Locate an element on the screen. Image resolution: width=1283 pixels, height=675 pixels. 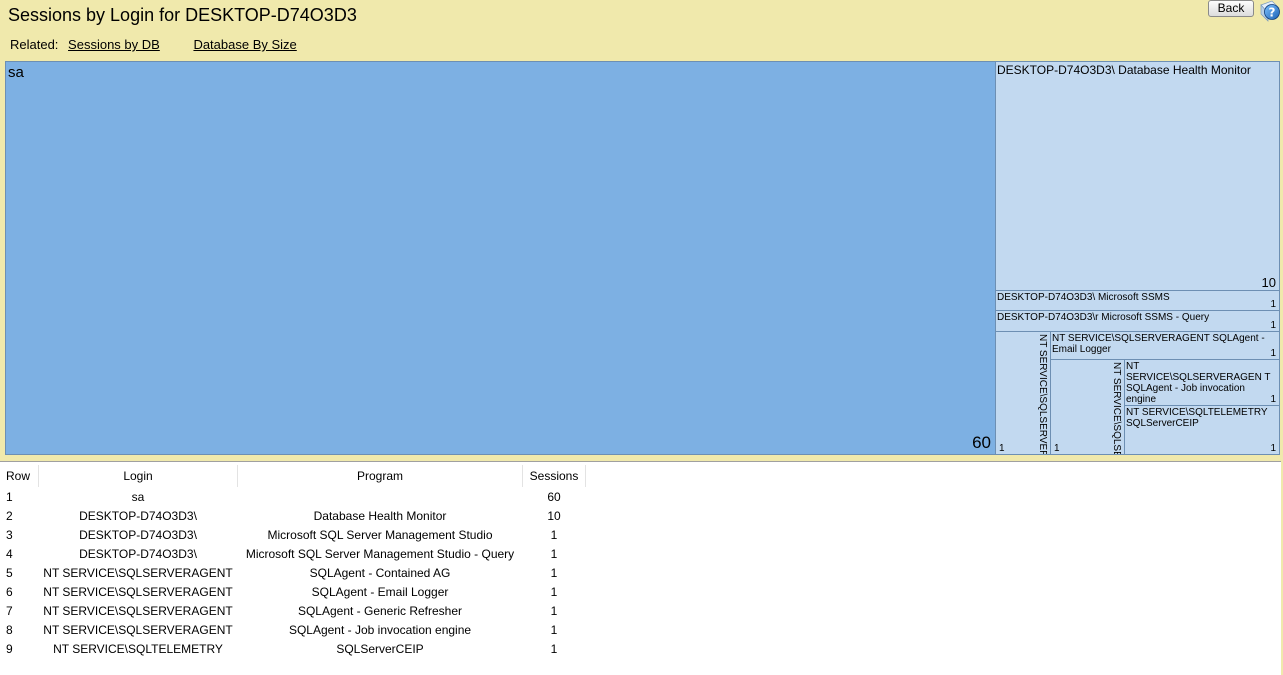
cell-sessions: 60 is located at coordinates (554, 496).